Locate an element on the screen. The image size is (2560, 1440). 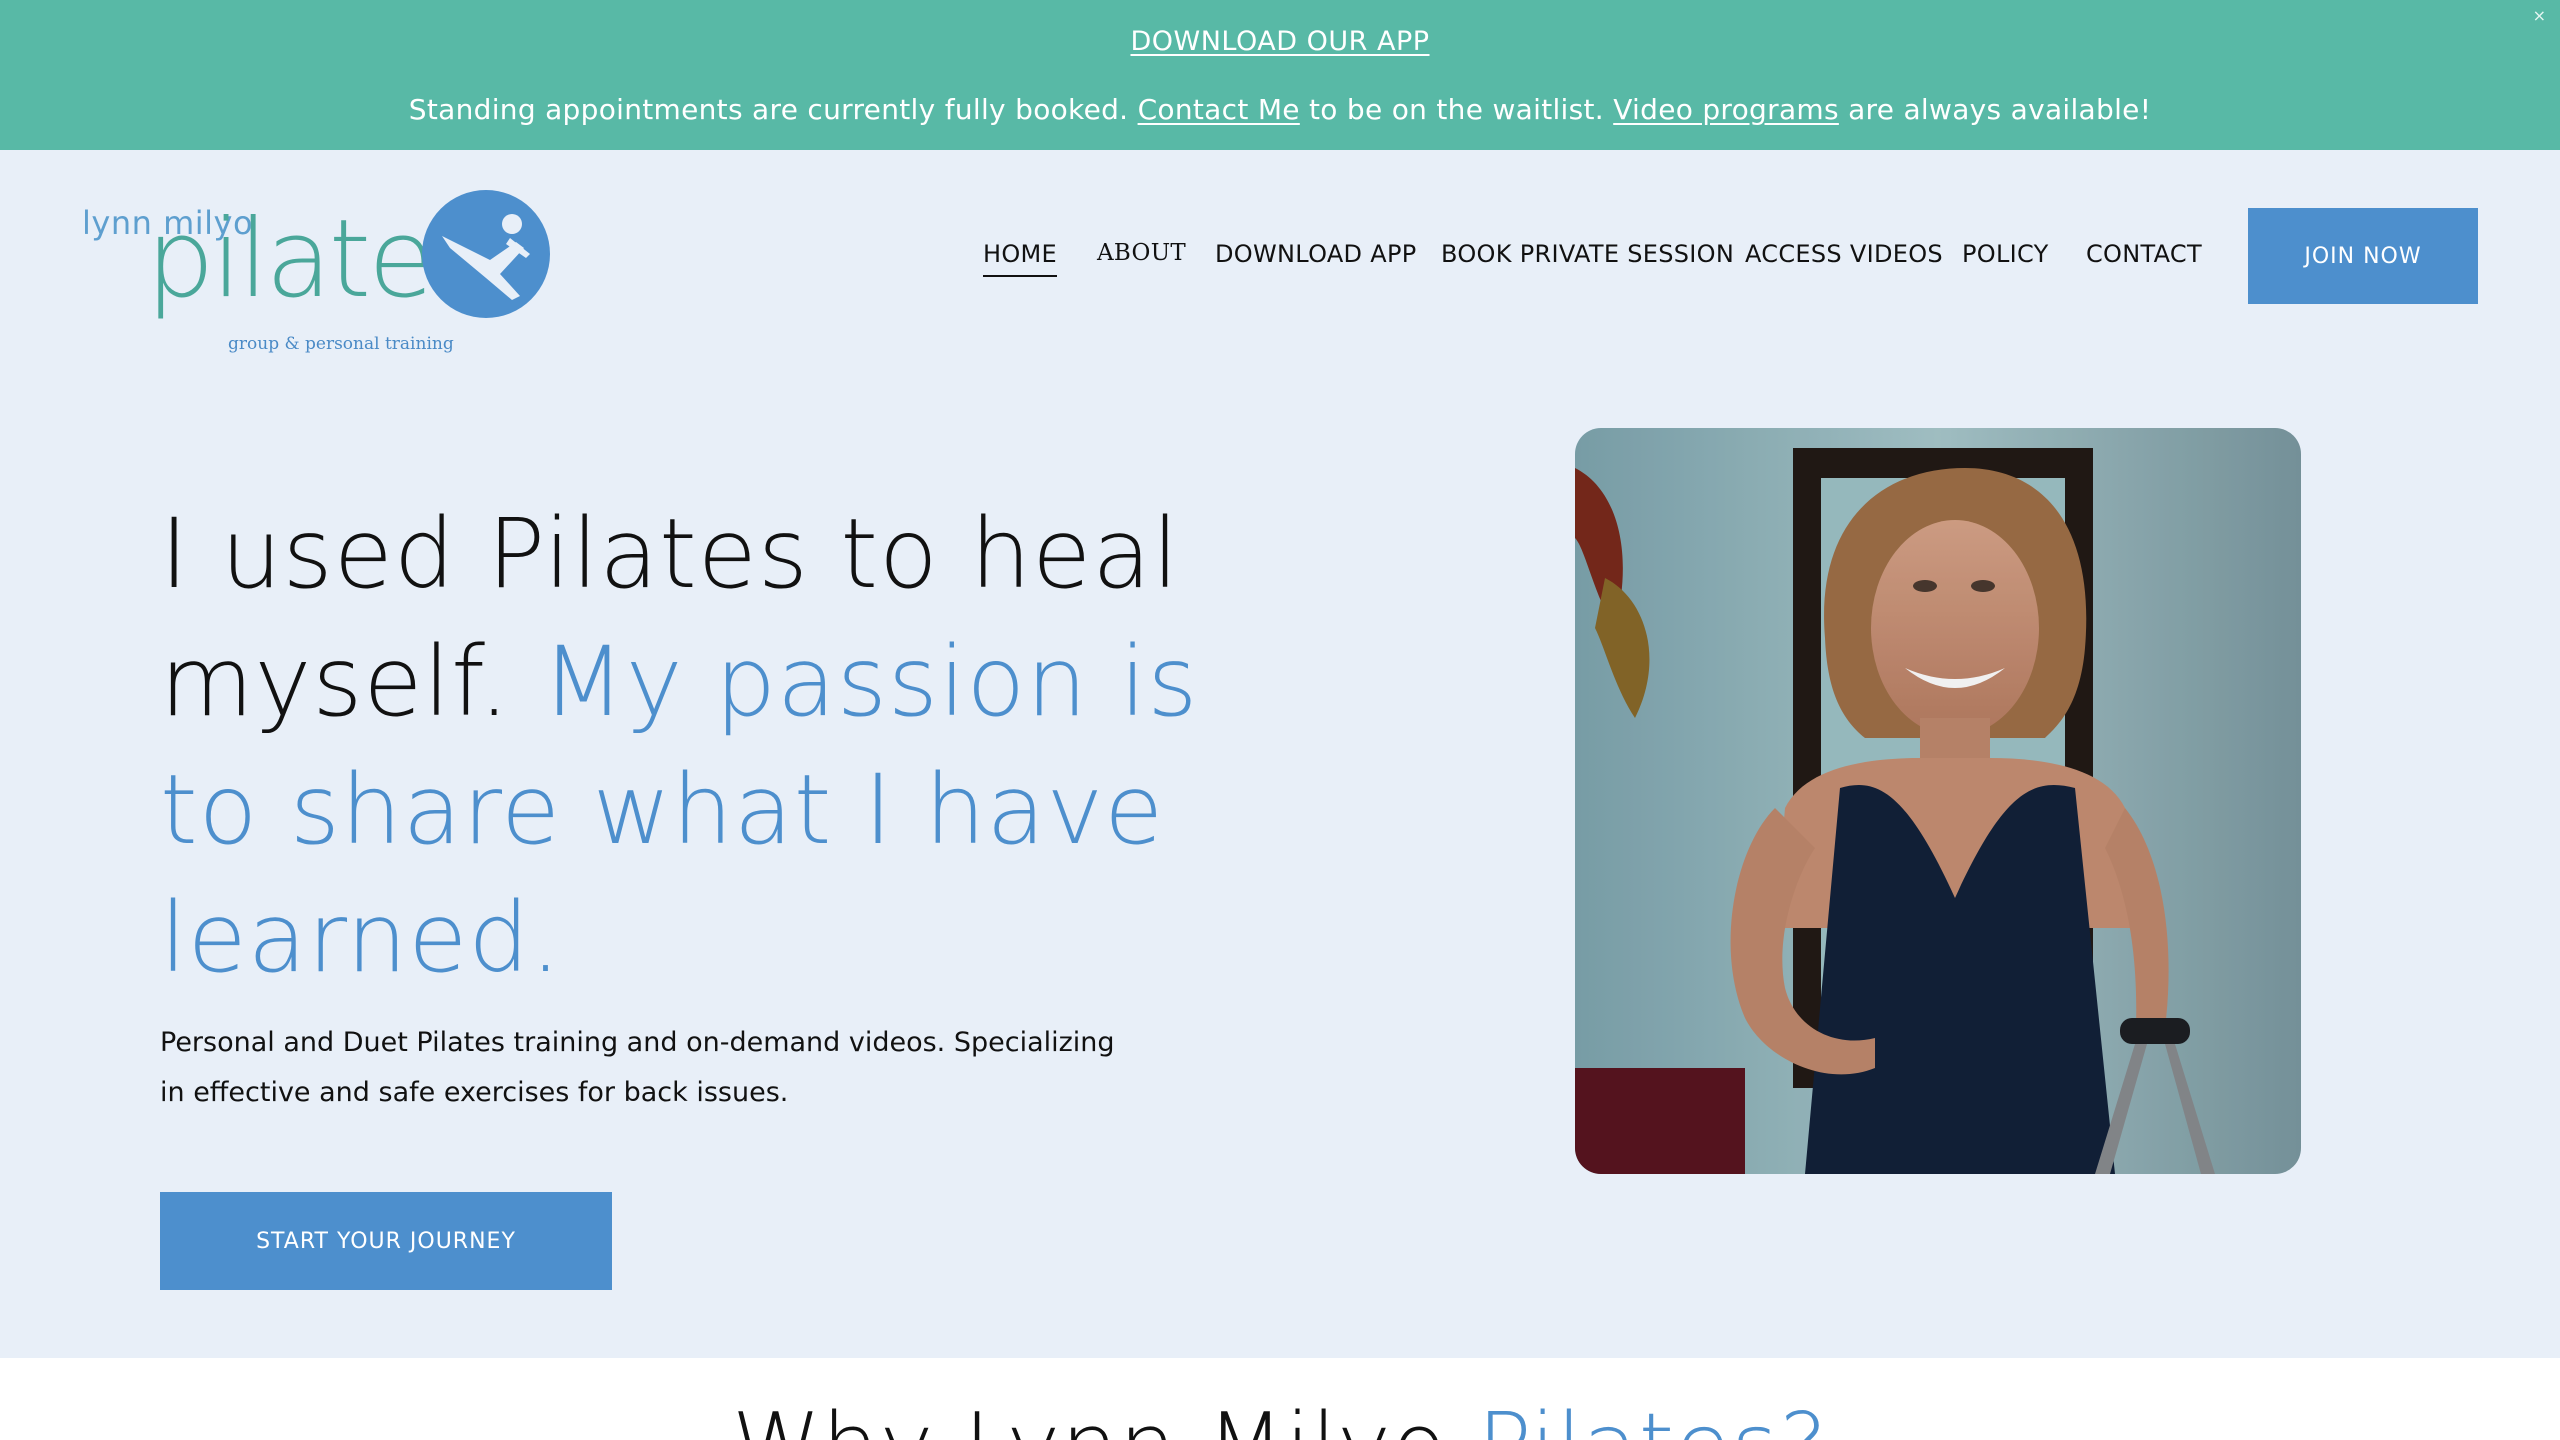
nav-about: ABOUT is located at coordinates (1141, 253).